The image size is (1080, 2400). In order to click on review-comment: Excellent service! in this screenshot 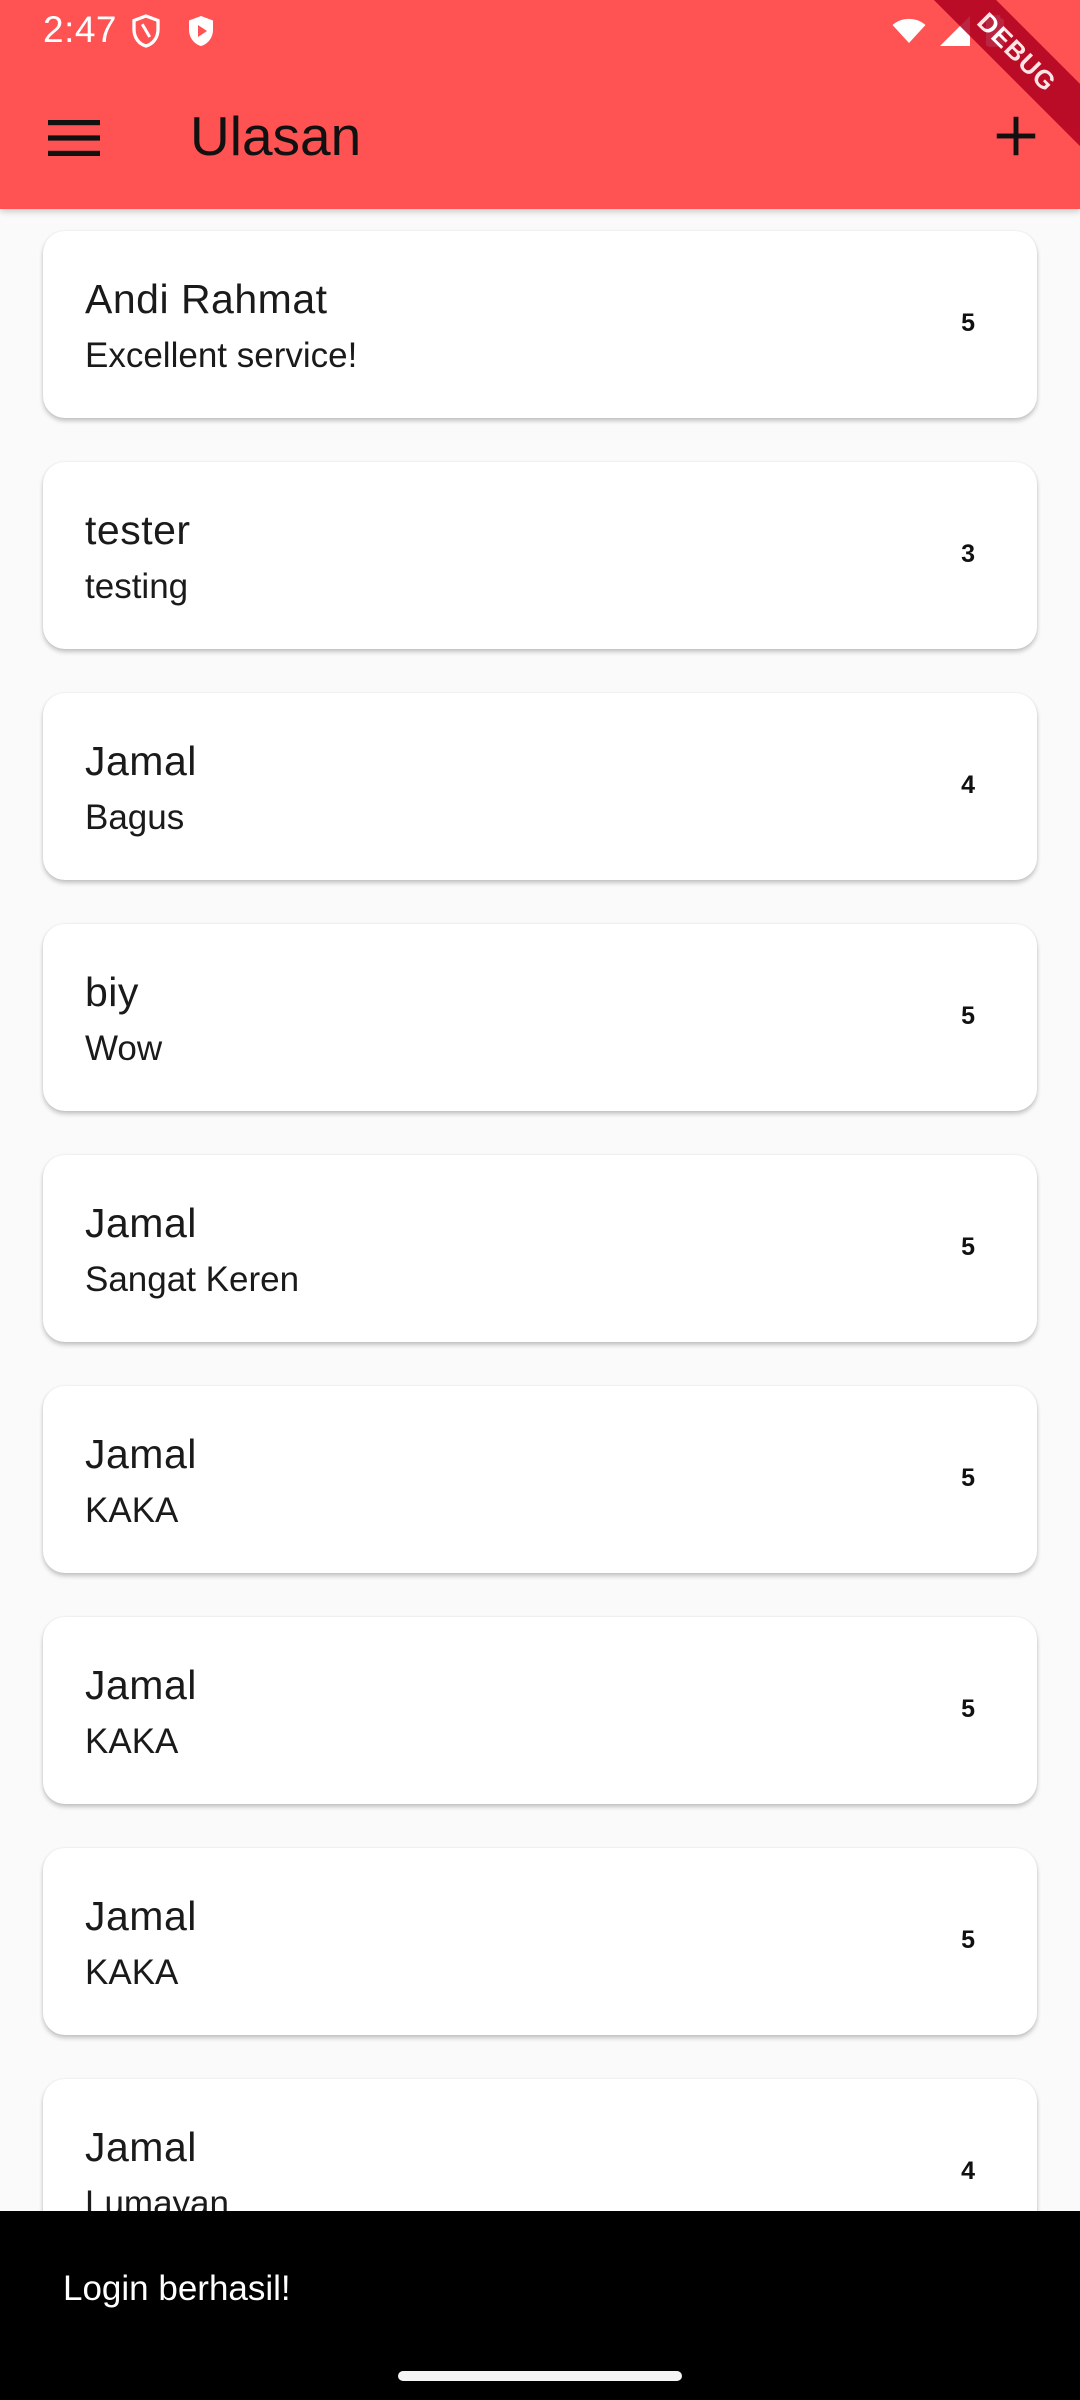, I will do `click(221, 355)`.